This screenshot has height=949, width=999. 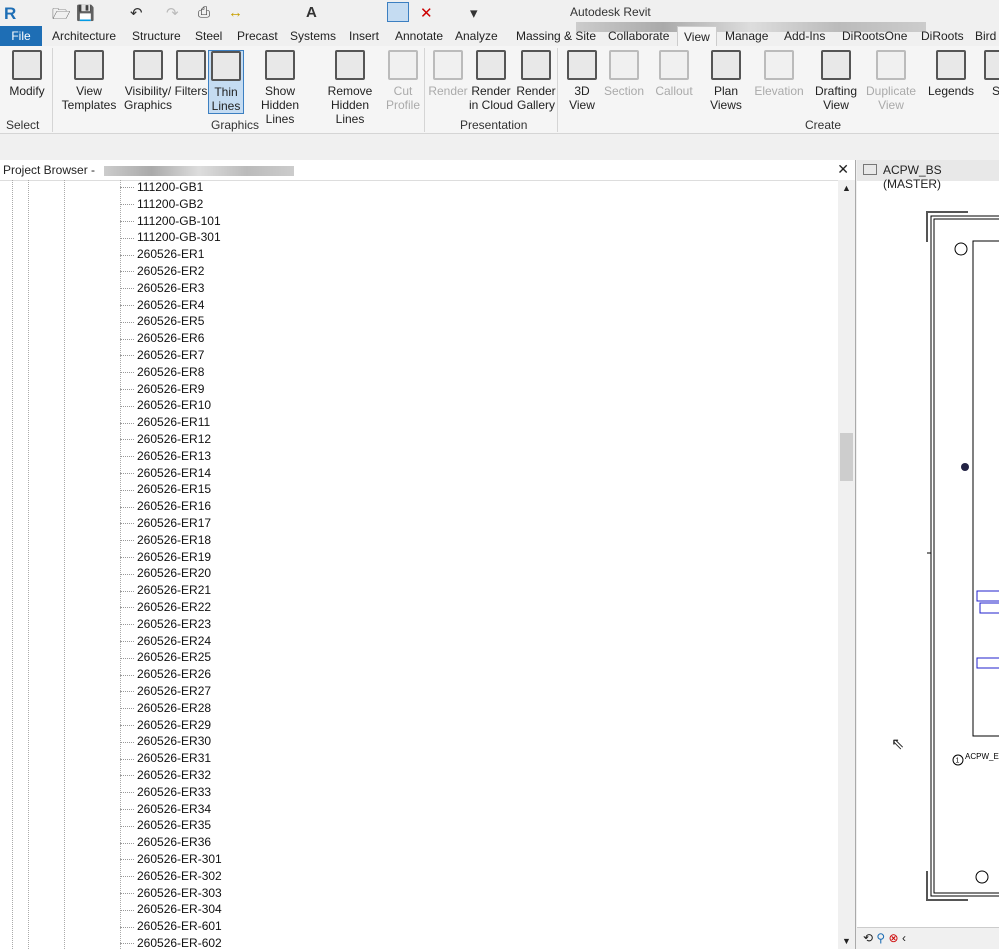 What do you see at coordinates (162, 338) in the screenshot?
I see `browser-item: 260526-ER6` at bounding box center [162, 338].